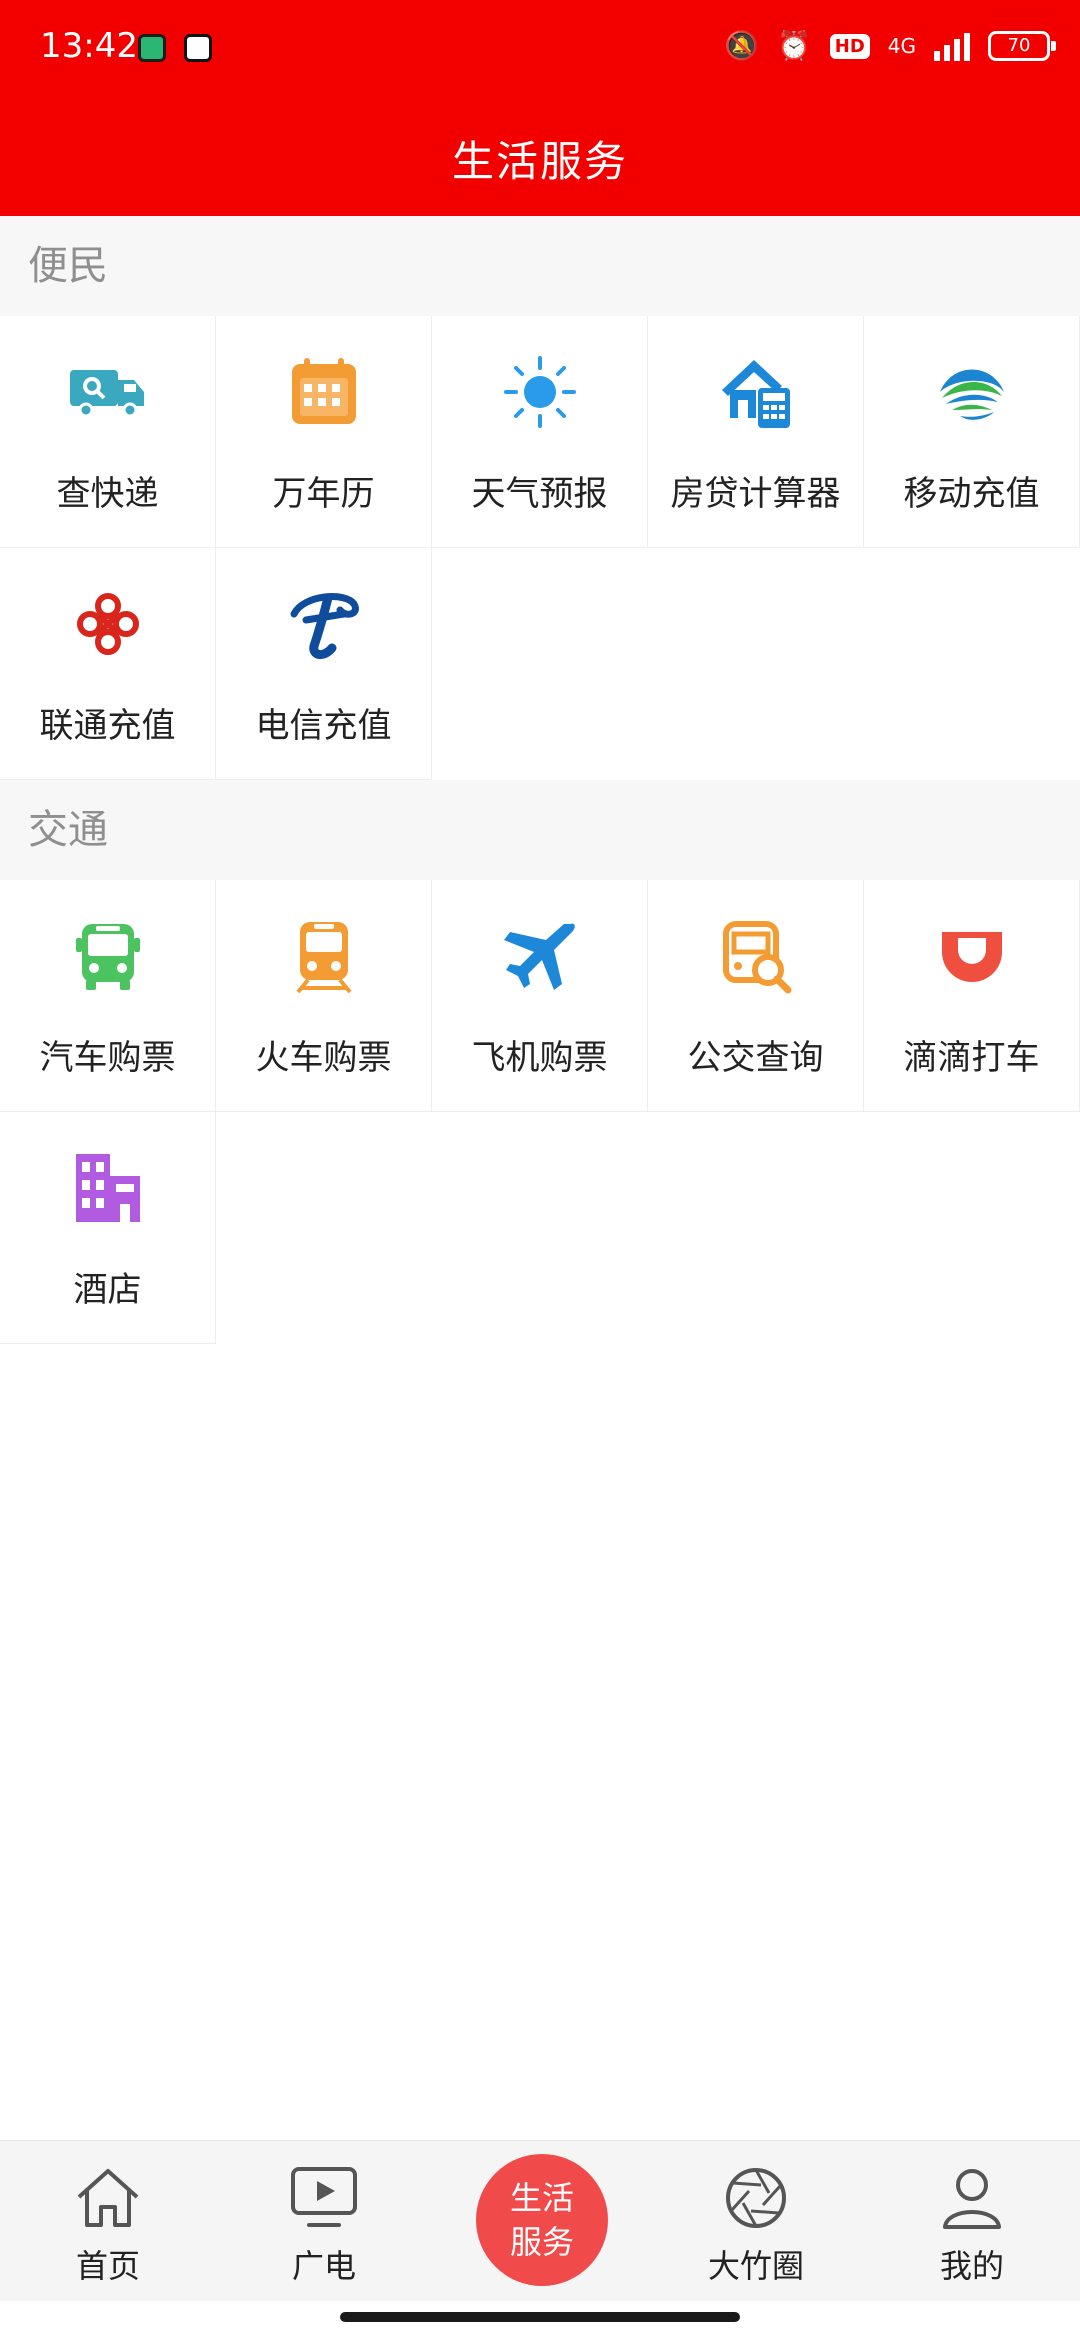 This screenshot has width=1080, height=2340. What do you see at coordinates (107, 957) in the screenshot?
I see `bus-icon` at bounding box center [107, 957].